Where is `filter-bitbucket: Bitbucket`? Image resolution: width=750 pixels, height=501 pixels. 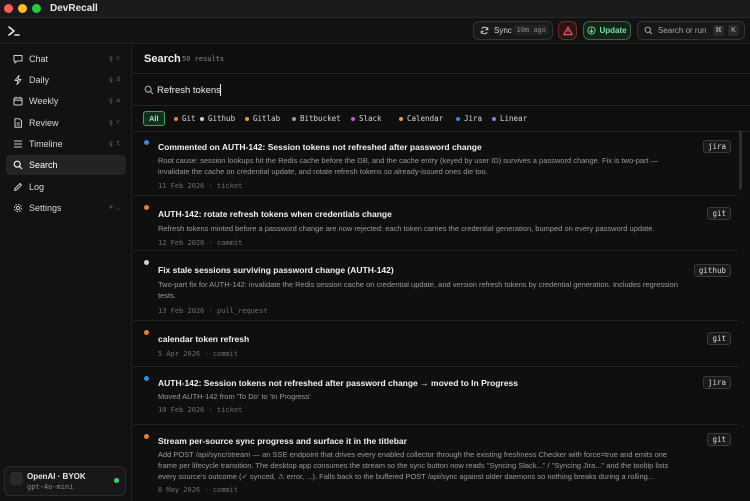
filter-bitbucket: Bitbucket is located at coordinates (316, 118).